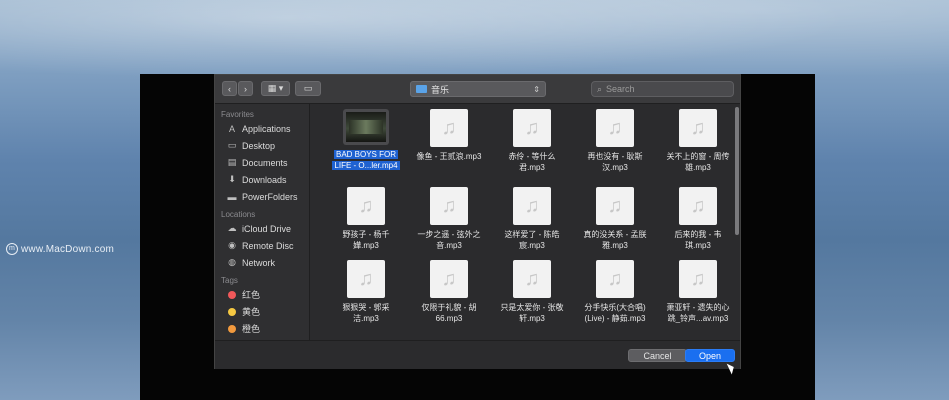  I want to click on sidebar-item-remote-disc: ◉ Remote Disc, so click(262, 245).